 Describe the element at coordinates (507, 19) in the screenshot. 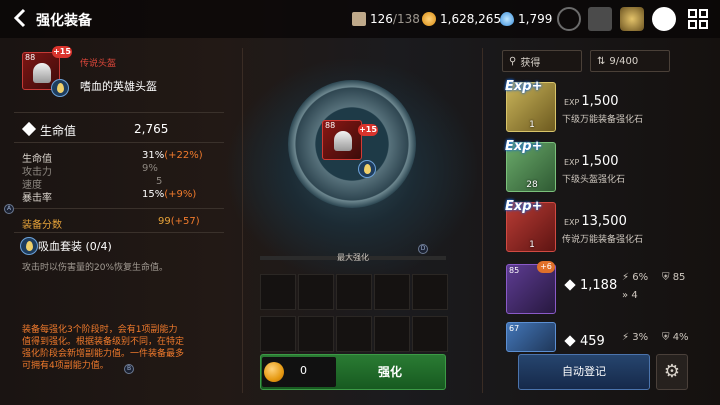

I see `crystal-icon` at that location.